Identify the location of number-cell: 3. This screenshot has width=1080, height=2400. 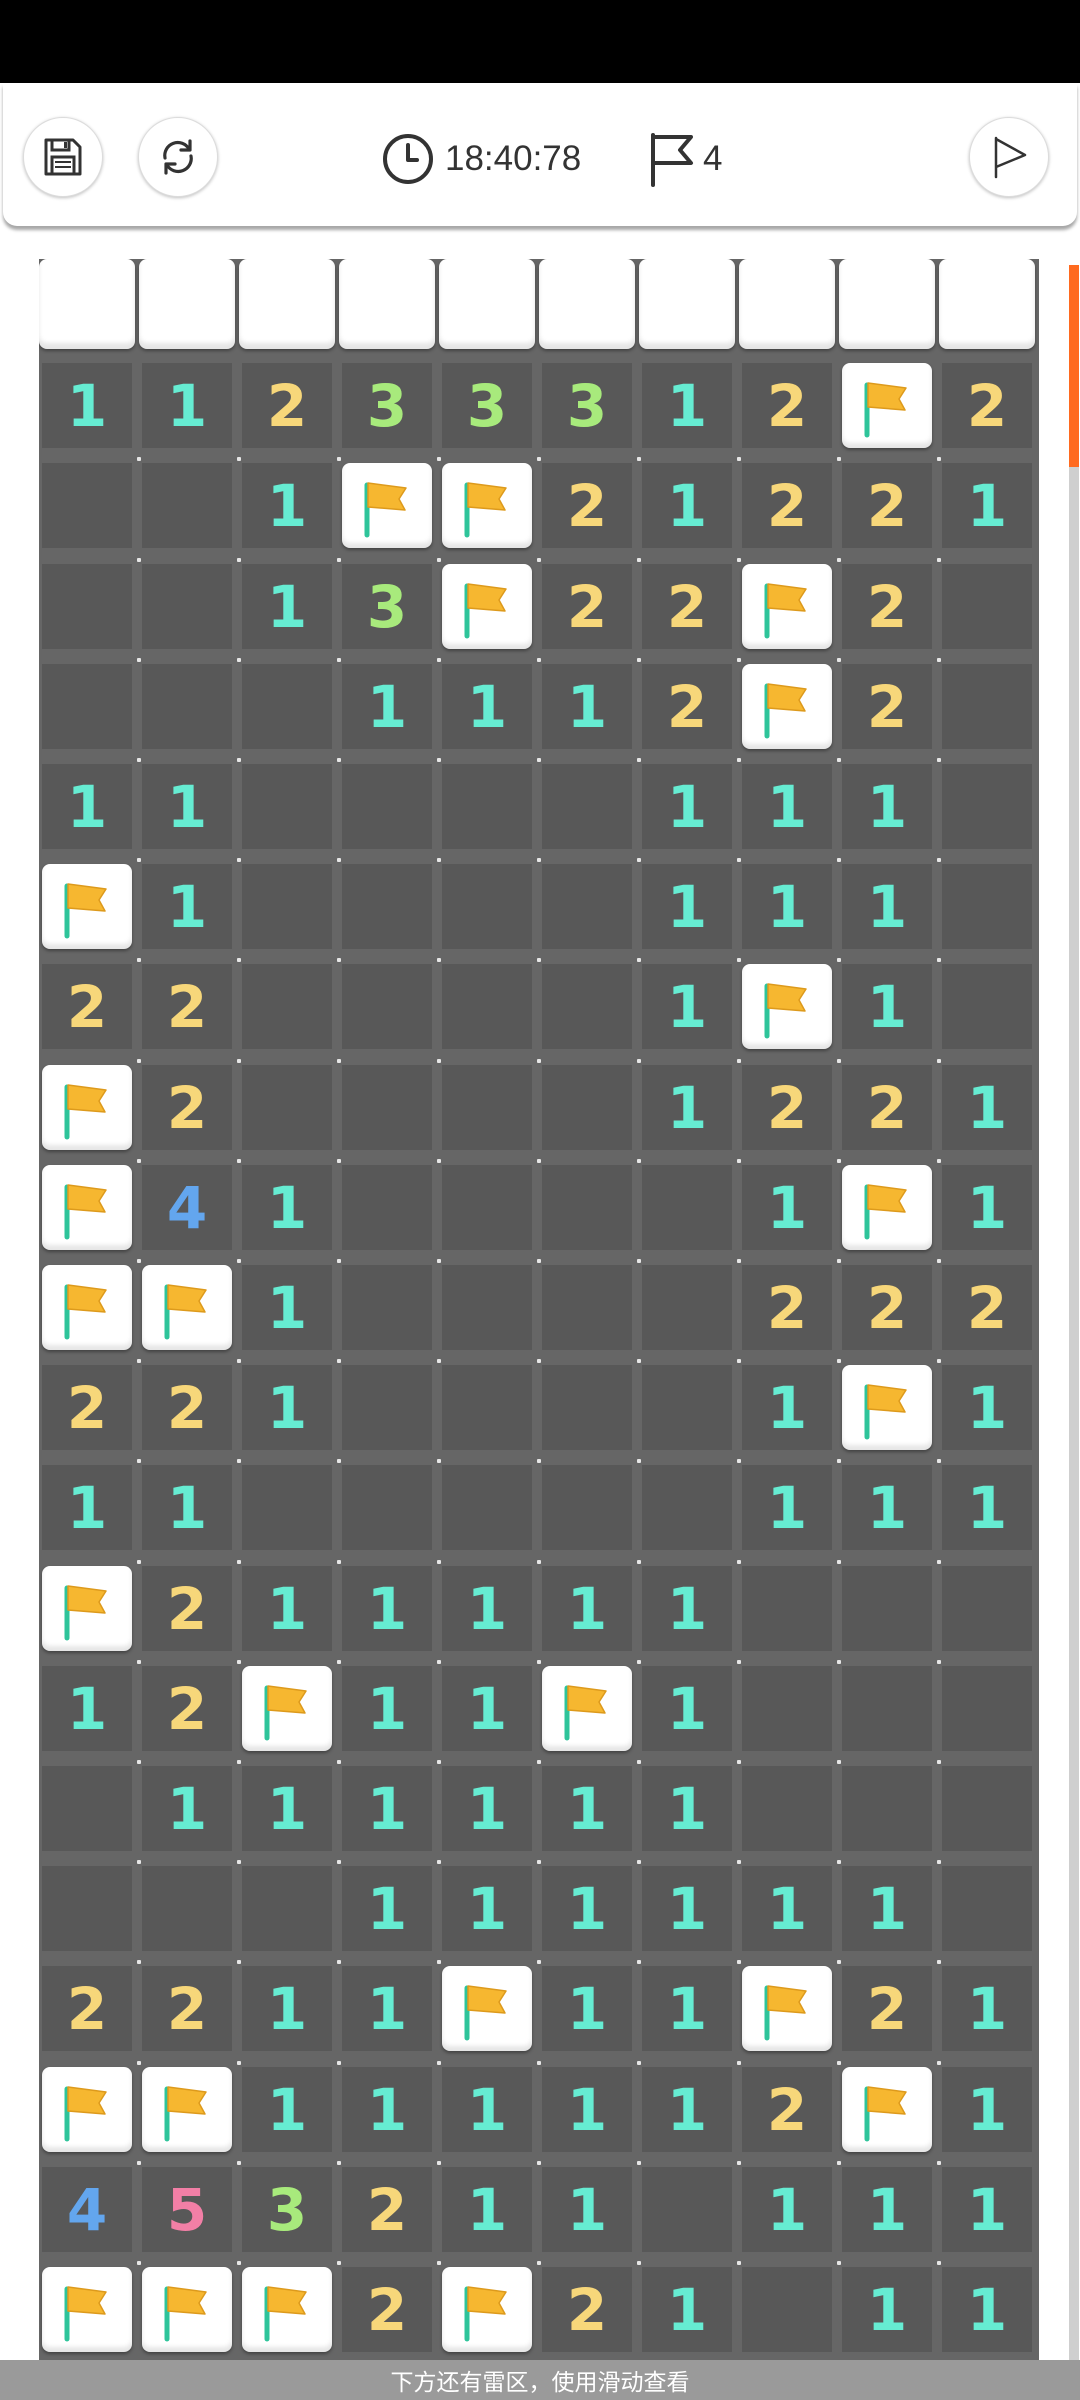
(387, 606).